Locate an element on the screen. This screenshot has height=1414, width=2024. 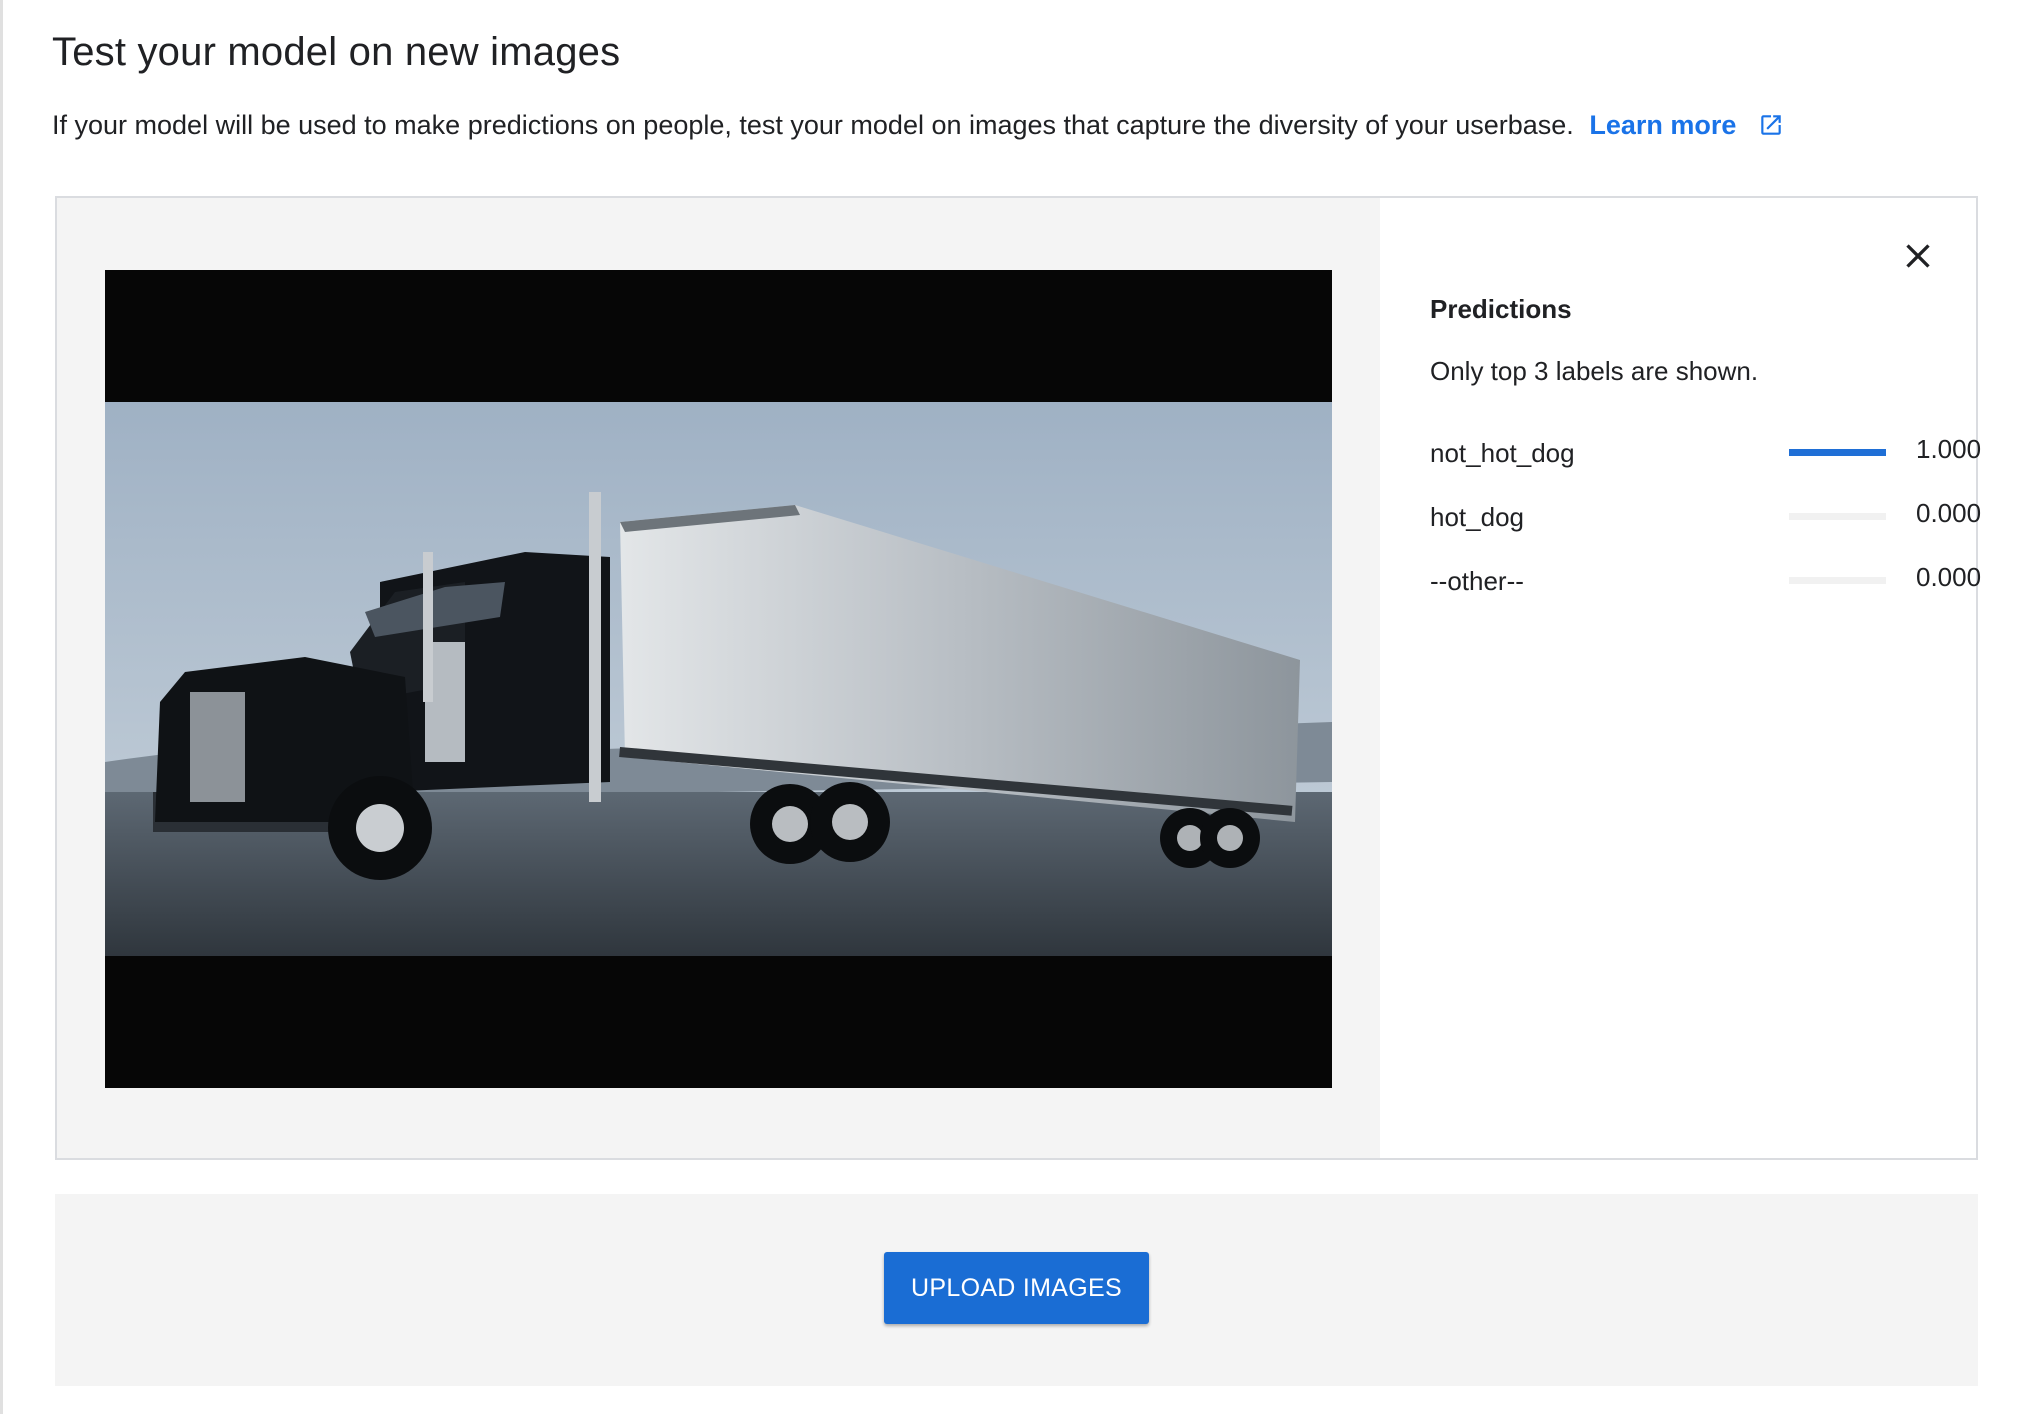
prediction-row: --other-- 0.000 is located at coordinates (1705, 580).